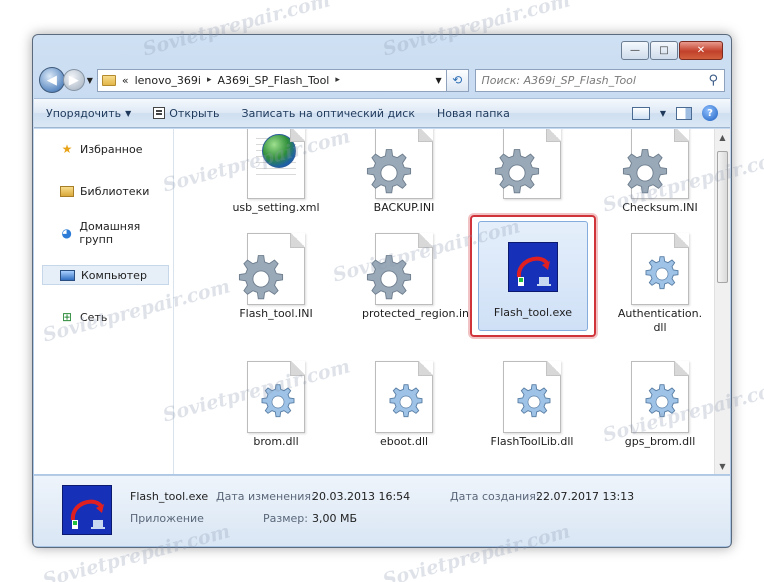  I want to click on file-name: brom.dll, so click(276, 441).